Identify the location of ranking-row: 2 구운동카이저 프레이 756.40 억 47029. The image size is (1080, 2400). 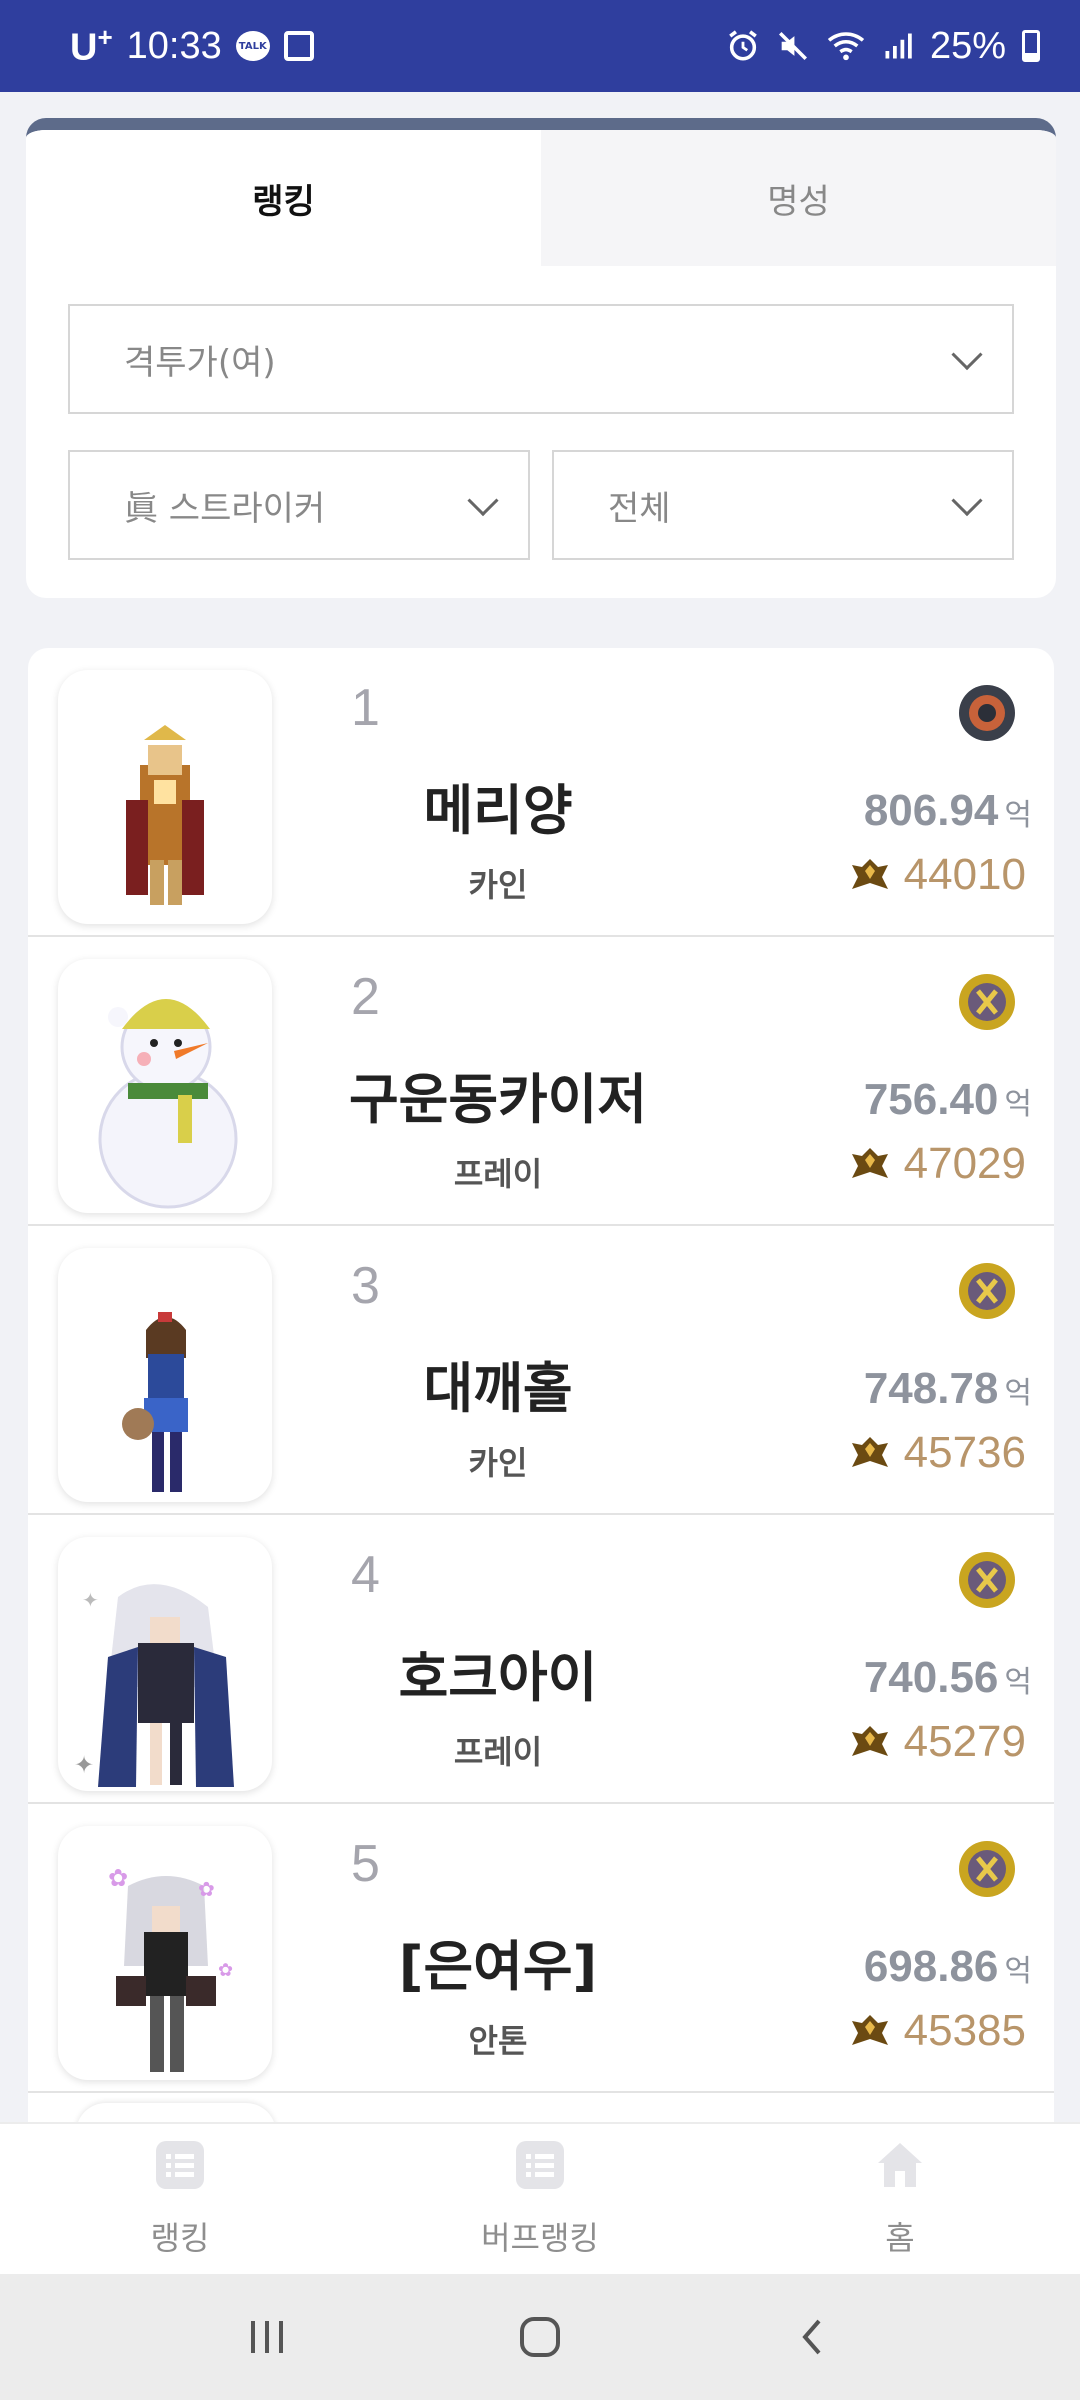
(541, 1081).